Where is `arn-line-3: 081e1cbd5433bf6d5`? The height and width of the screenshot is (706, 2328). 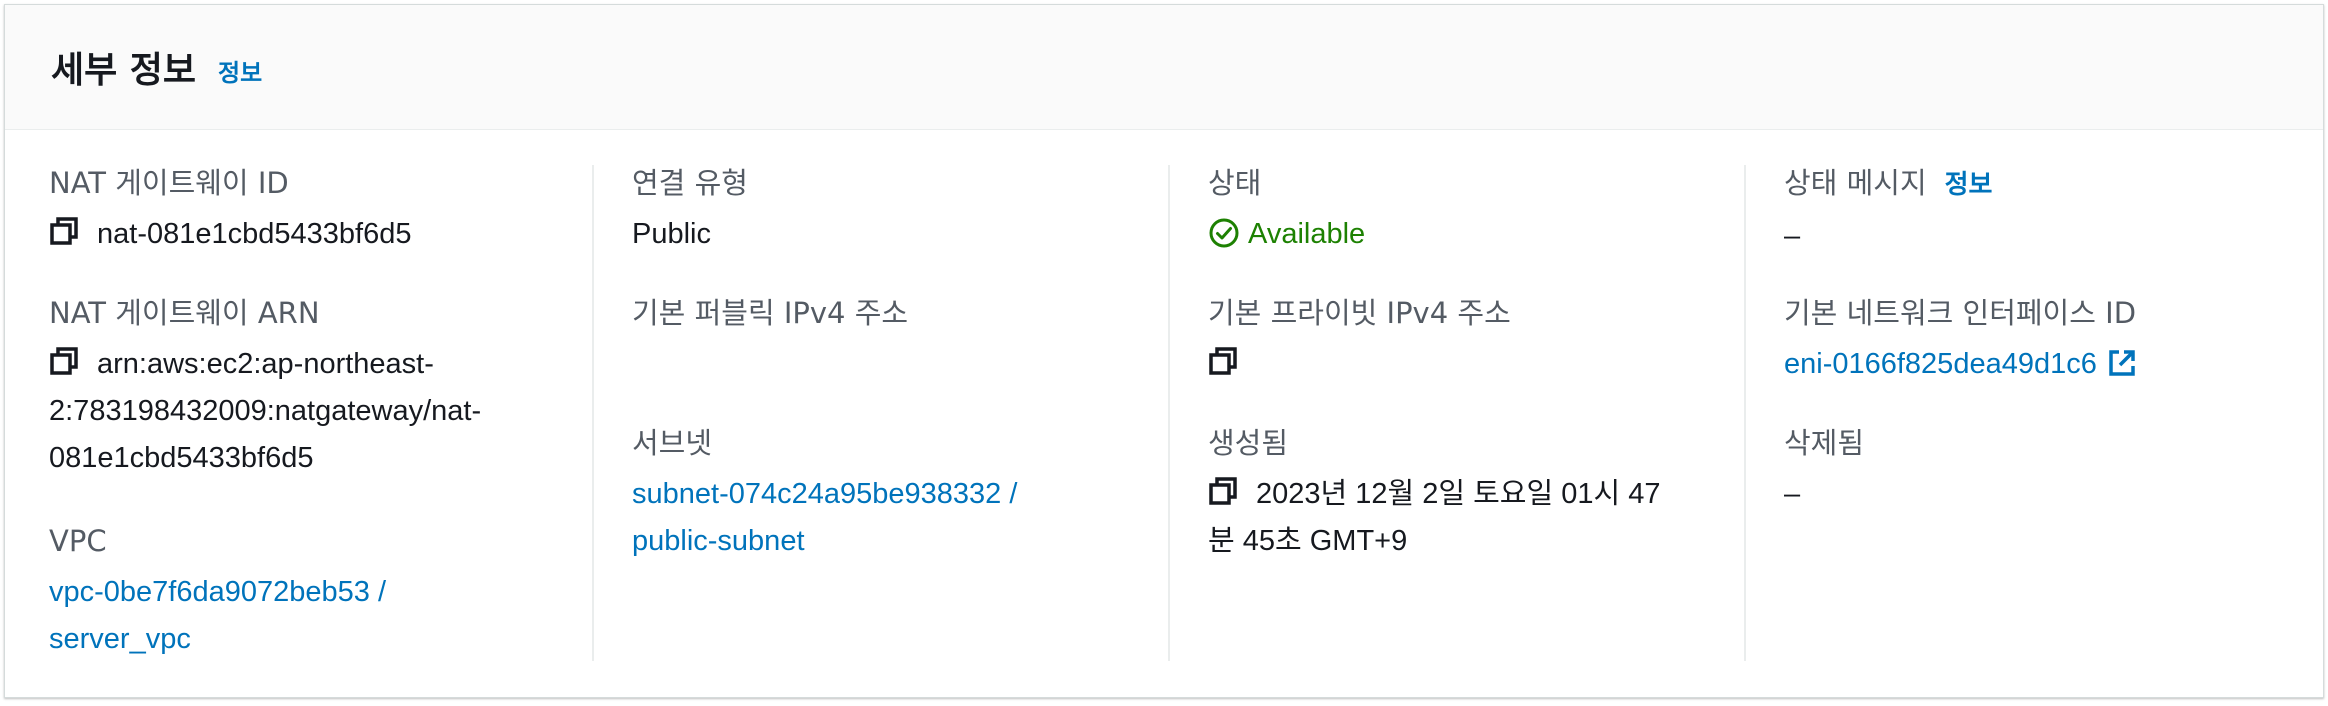
arn-line-3: 081e1cbd5433bf6d5 is located at coordinates (181, 458).